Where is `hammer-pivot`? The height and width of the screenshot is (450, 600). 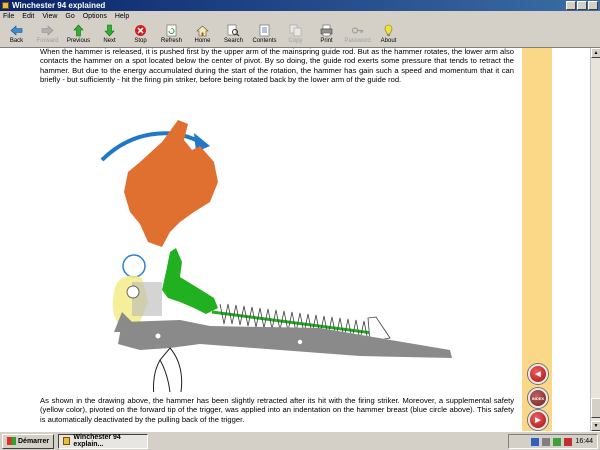
hammer-pivot is located at coordinates (133, 292).